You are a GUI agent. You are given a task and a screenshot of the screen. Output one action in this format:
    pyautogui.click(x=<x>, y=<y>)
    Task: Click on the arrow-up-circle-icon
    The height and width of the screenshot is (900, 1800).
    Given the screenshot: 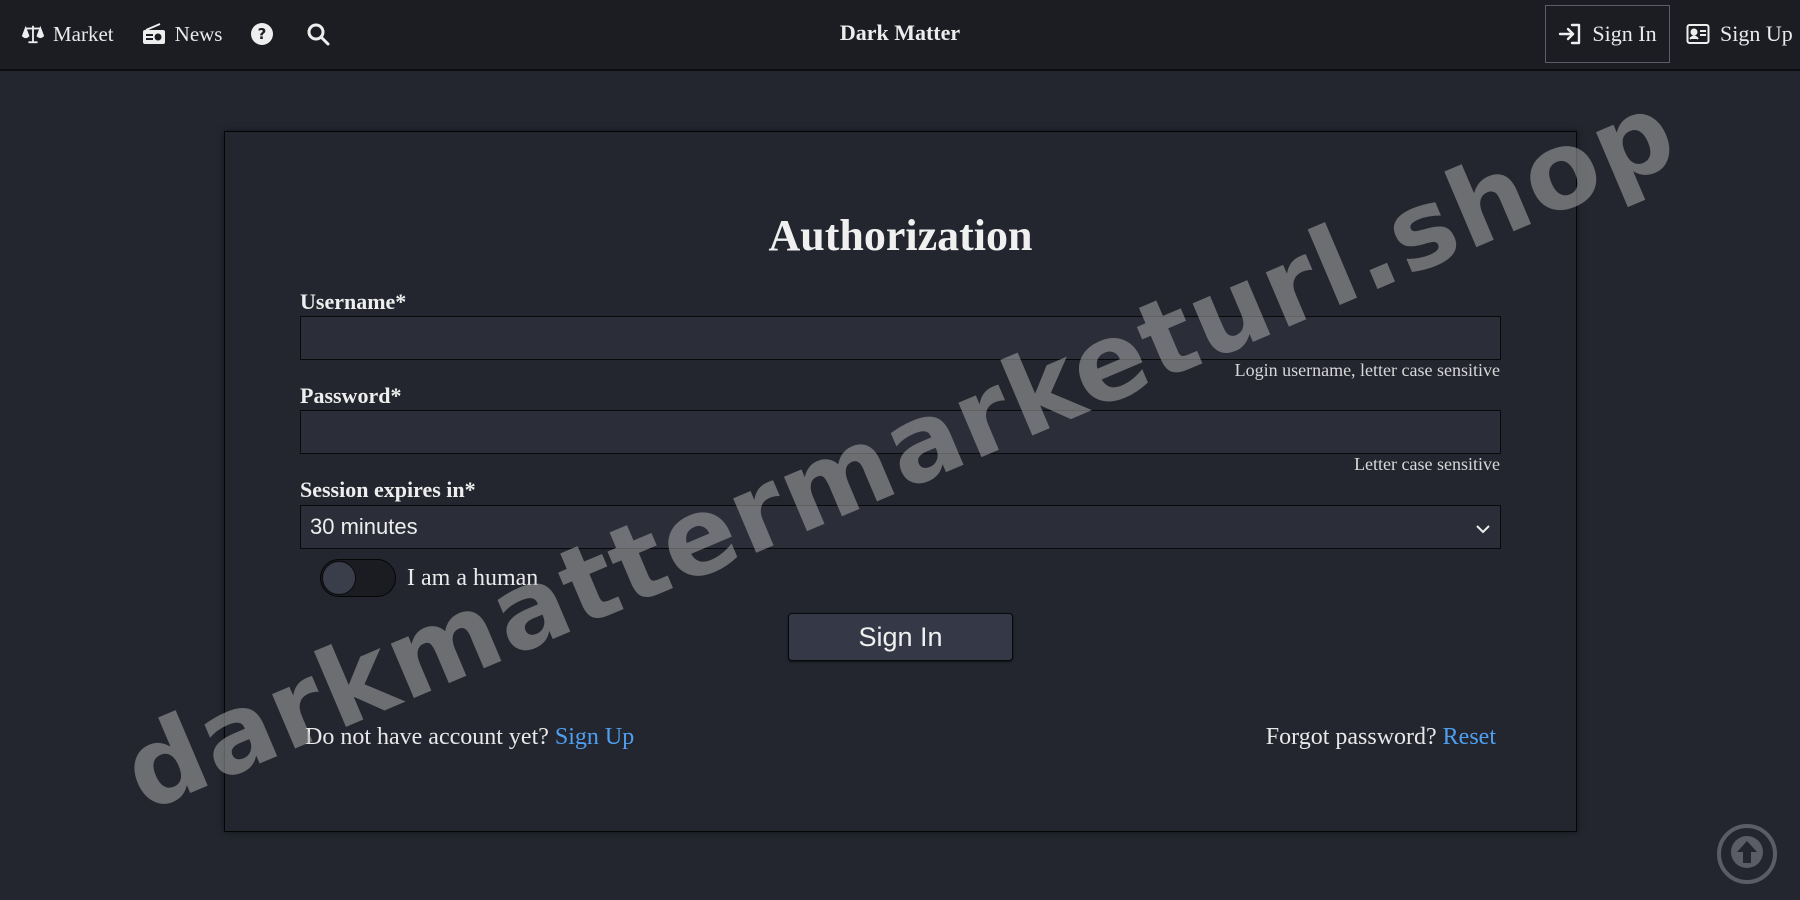 What is the action you would take?
    pyautogui.click(x=1747, y=854)
    